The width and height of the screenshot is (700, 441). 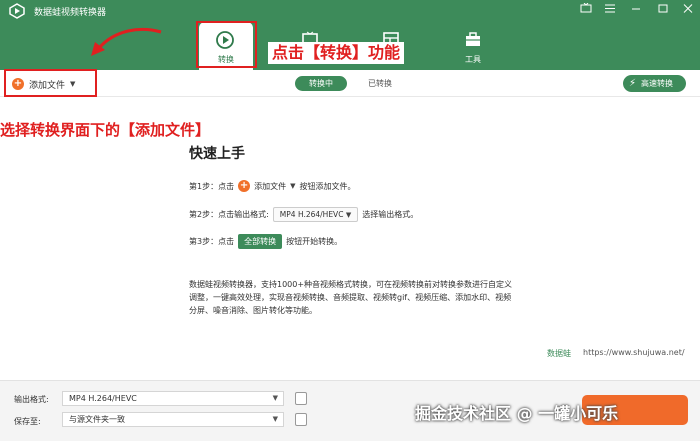 What do you see at coordinates (260, 241) in the screenshot?
I see `convert-all-pill: 全部转换` at bounding box center [260, 241].